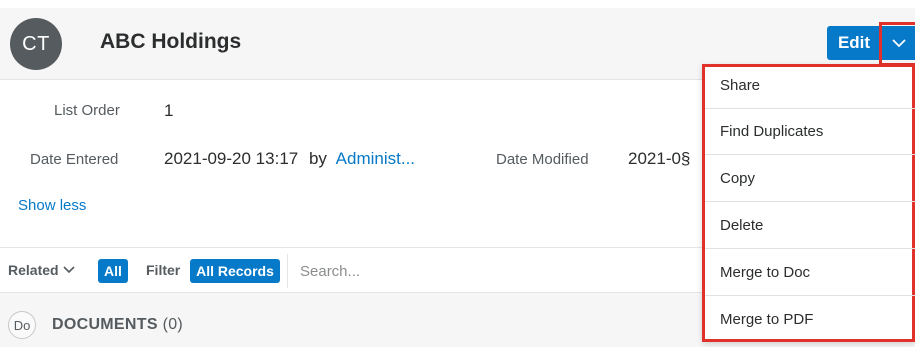  I want to click on date-modified-value: 2021-0§, so click(659, 158).